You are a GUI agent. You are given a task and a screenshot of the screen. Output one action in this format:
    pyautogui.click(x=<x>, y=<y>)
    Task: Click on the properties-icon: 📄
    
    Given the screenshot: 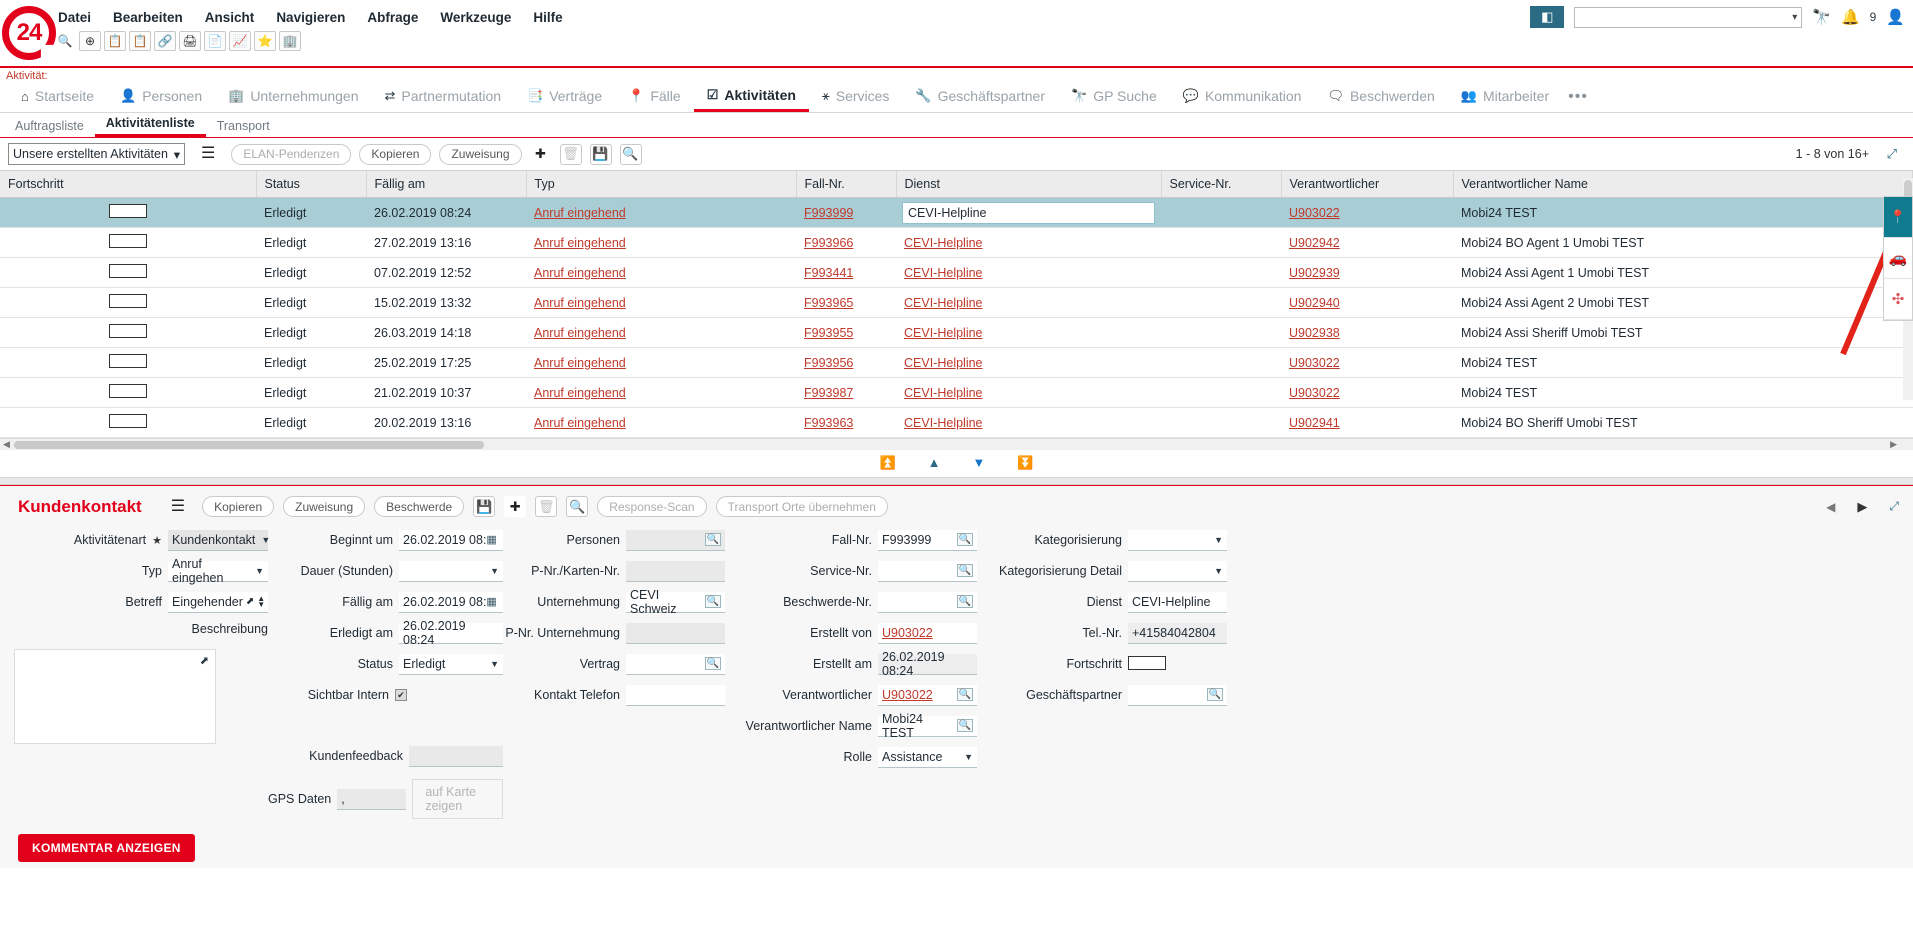 What is the action you would take?
    pyautogui.click(x=215, y=41)
    